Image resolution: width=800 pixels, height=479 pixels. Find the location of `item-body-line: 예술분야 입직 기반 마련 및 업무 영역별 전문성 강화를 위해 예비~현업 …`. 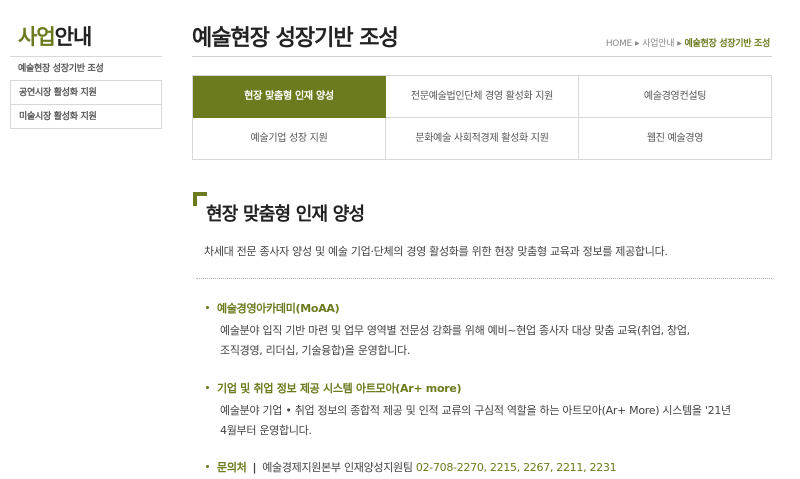

item-body-line: 예술분야 입직 기반 마련 및 업무 영역별 전문성 강화를 위해 예비~현업 … is located at coordinates (455, 330).